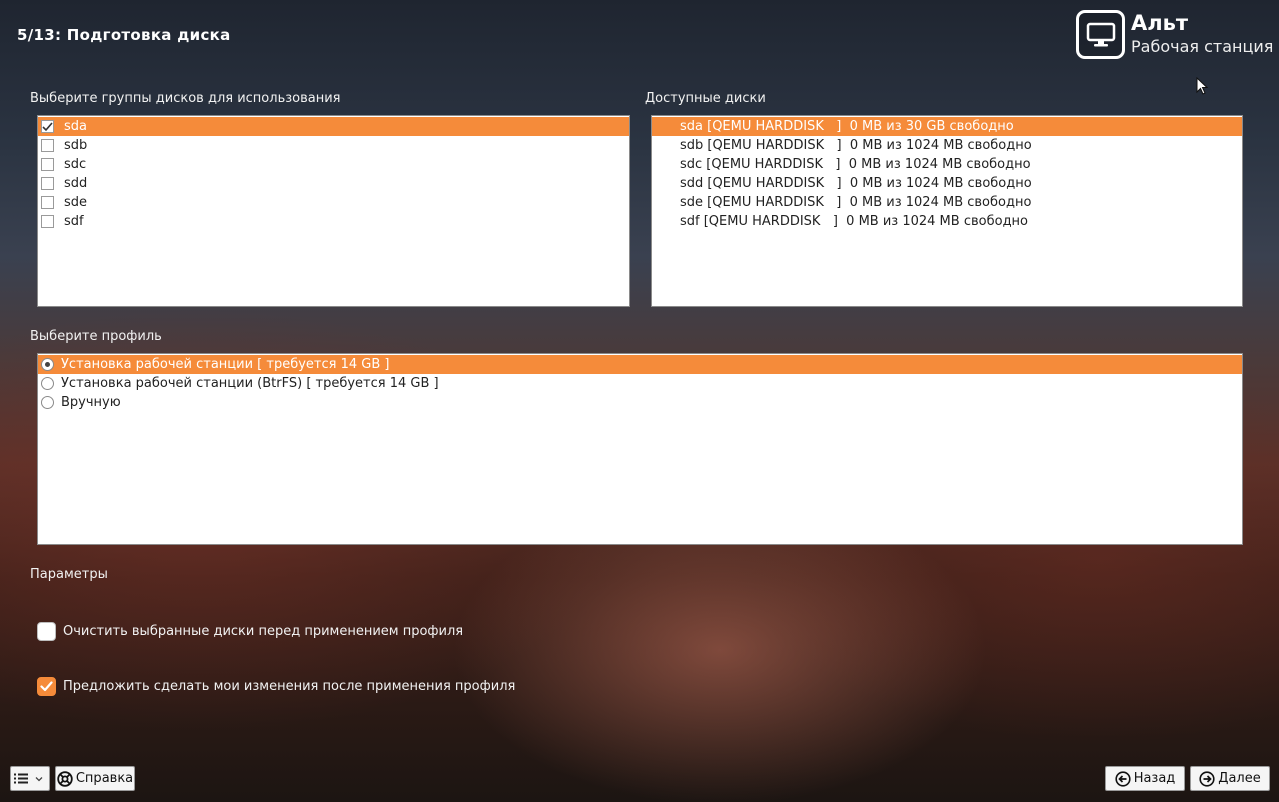 The image size is (1279, 802). I want to click on help-button: Справка, so click(95, 778).